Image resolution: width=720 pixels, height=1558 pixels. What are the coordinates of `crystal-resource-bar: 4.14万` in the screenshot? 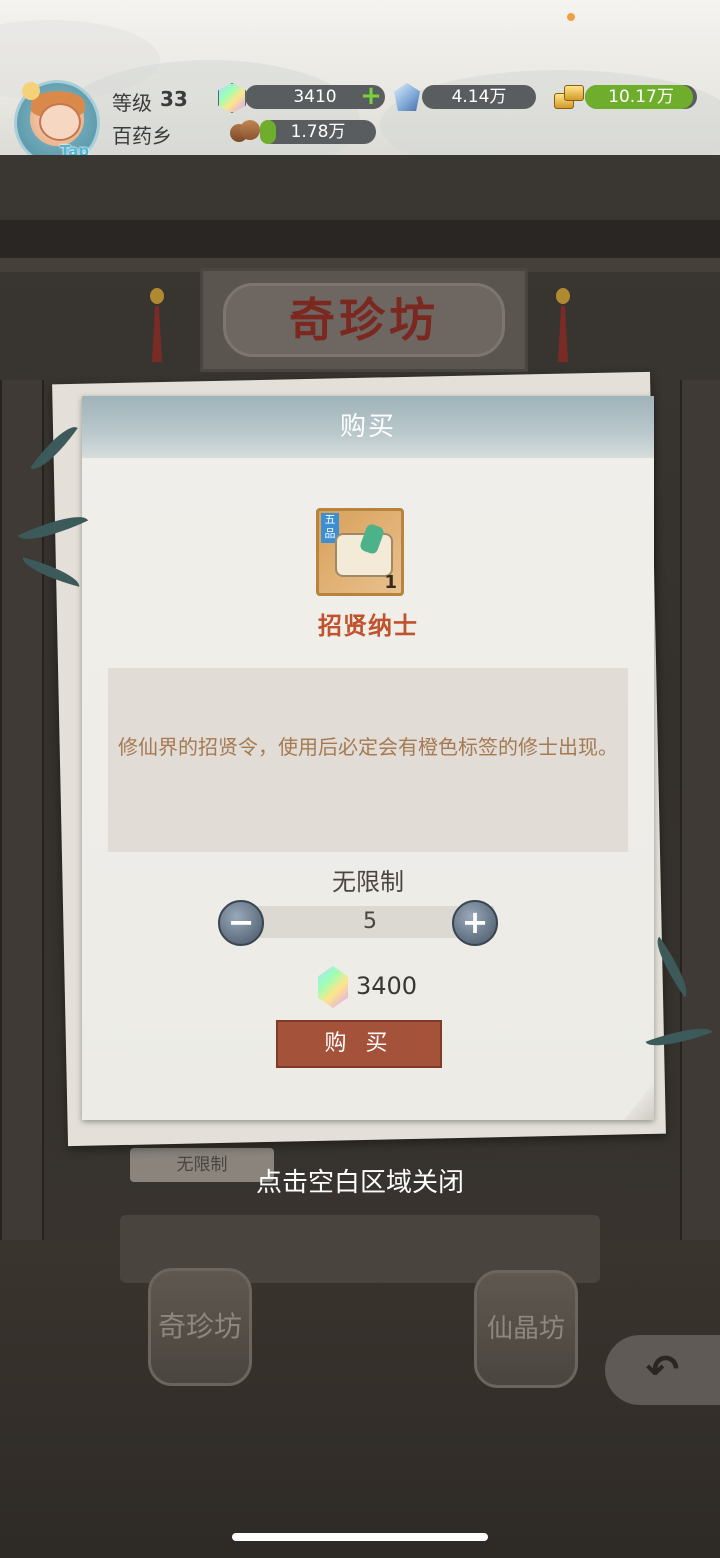 It's located at (479, 97).